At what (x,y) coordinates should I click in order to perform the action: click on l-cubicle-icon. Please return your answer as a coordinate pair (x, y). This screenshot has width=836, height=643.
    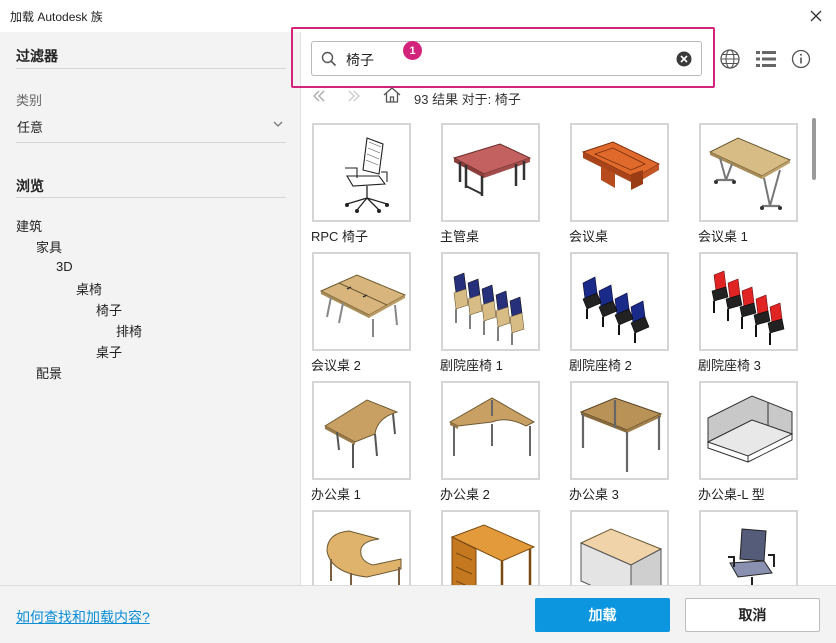
    Looking at the image, I should click on (749, 428).